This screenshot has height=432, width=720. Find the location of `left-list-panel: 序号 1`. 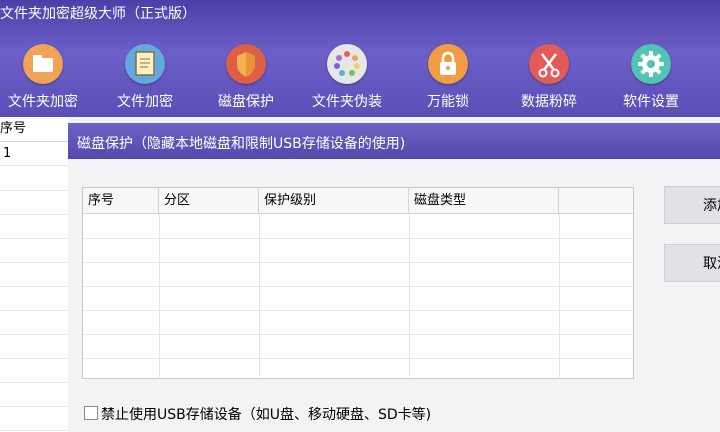

left-list-panel: 序号 1 is located at coordinates (34, 274).